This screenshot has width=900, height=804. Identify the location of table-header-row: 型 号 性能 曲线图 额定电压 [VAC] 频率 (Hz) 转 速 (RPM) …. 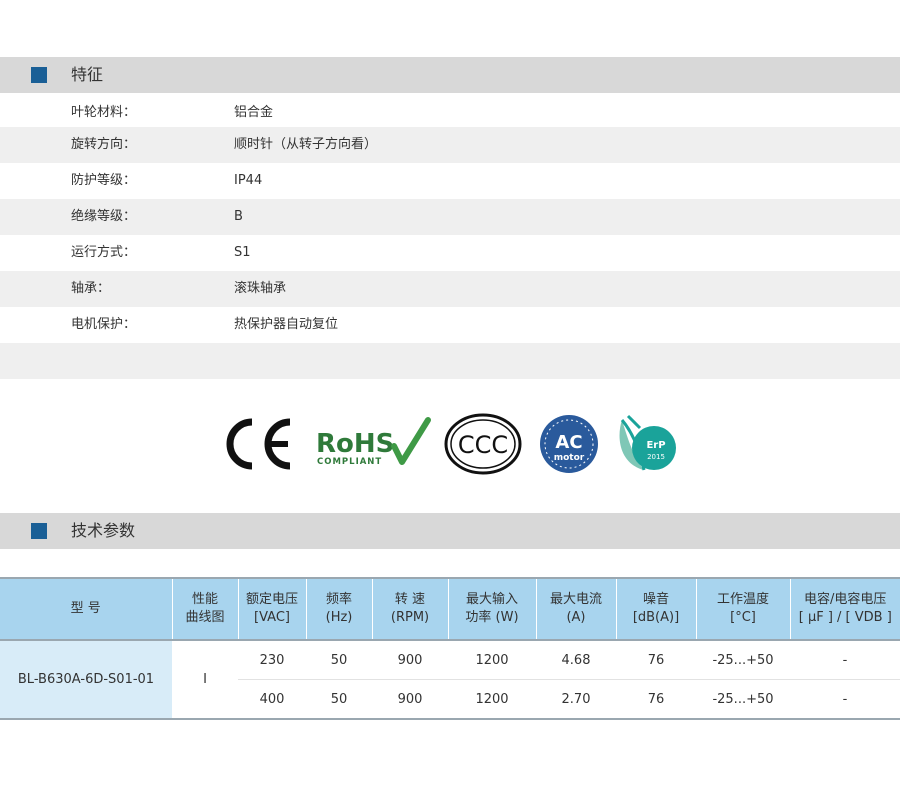
(450, 609).